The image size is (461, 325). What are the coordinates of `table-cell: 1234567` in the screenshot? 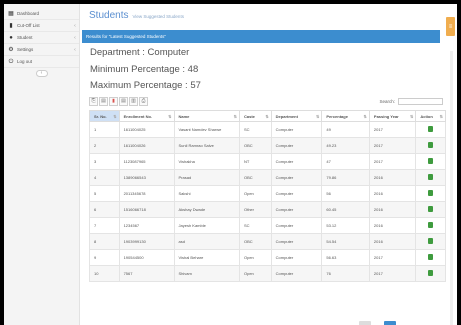 It's located at (146, 225).